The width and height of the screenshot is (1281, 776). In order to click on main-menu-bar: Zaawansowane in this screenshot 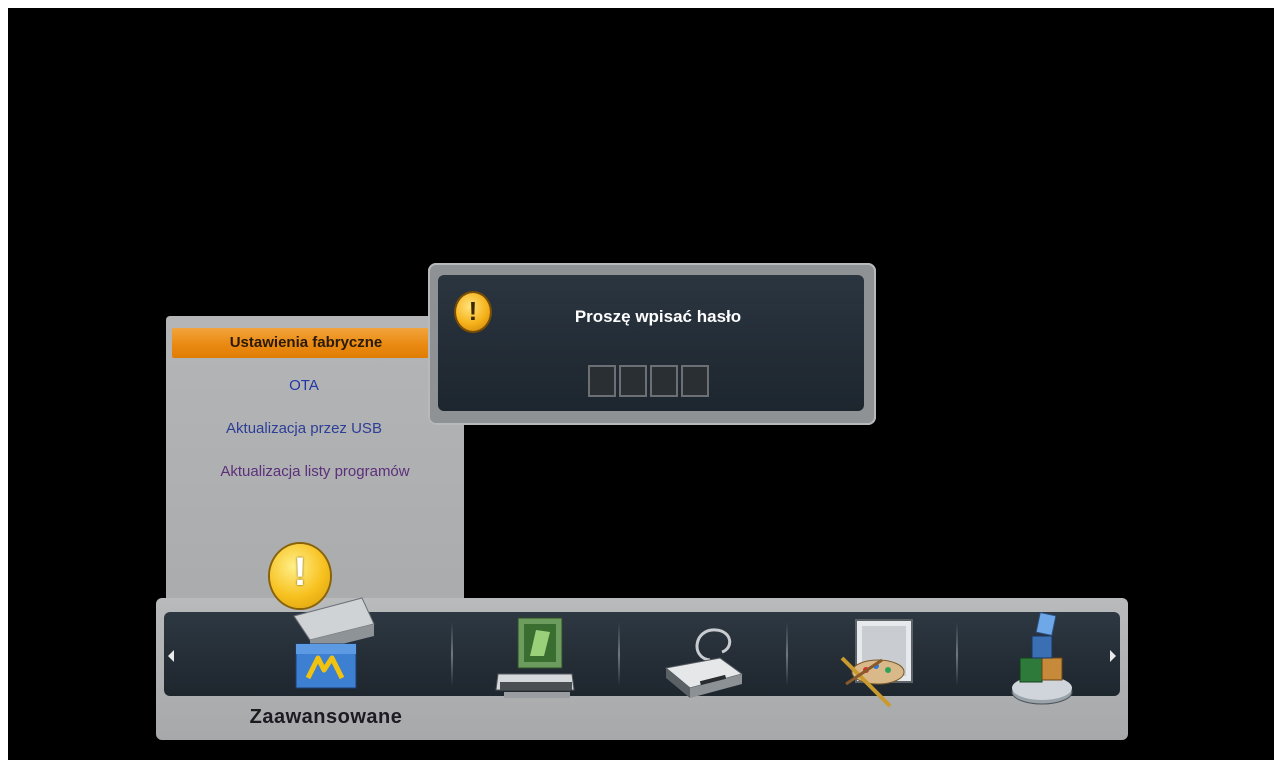, I will do `click(642, 668)`.